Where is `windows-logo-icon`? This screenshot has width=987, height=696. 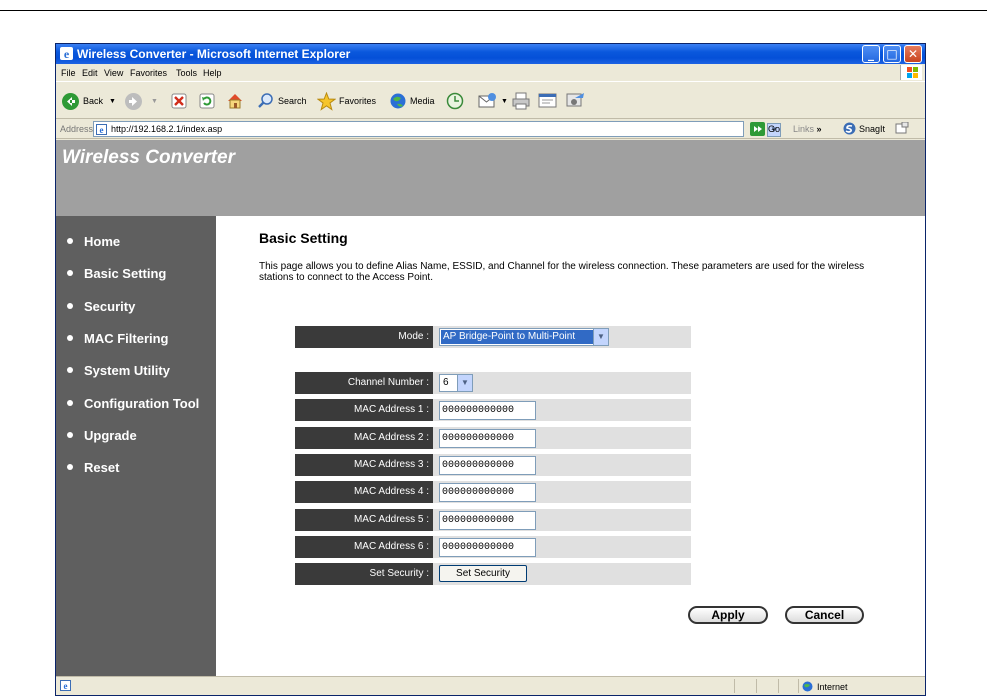
windows-logo-icon is located at coordinates (911, 72).